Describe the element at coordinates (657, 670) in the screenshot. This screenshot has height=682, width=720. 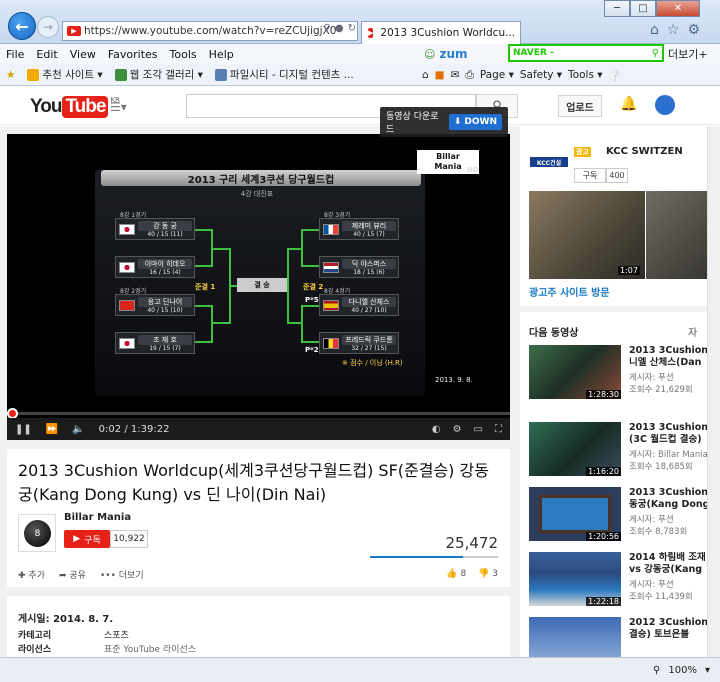
I see `zoom-icon: ⚲` at that location.